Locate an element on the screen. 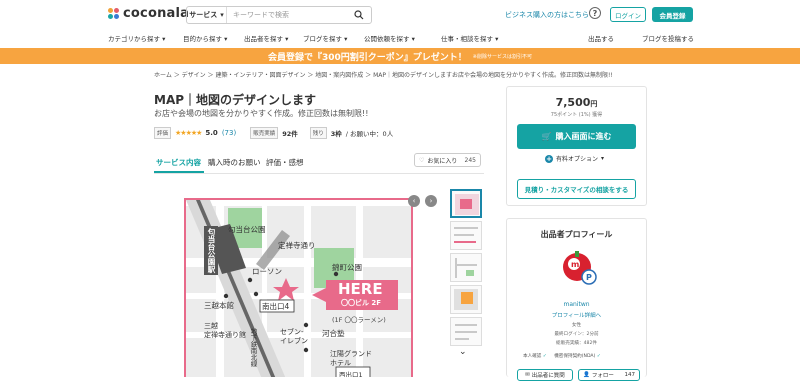 This screenshot has height=381, width=800. map-label-street1: 定禅寺通り is located at coordinates (297, 245).